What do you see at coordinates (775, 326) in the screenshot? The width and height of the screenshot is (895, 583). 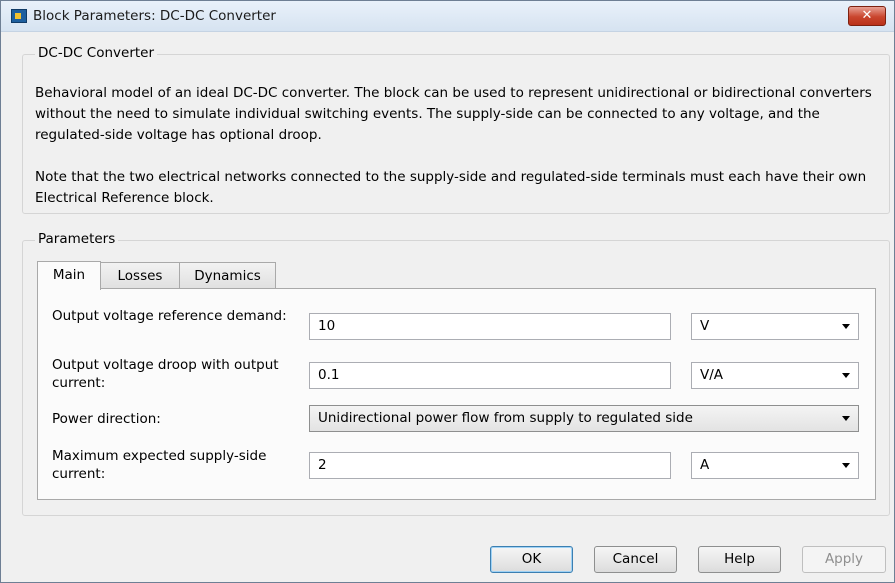 I see `output-voltage-reference-unit-select: V` at bounding box center [775, 326].